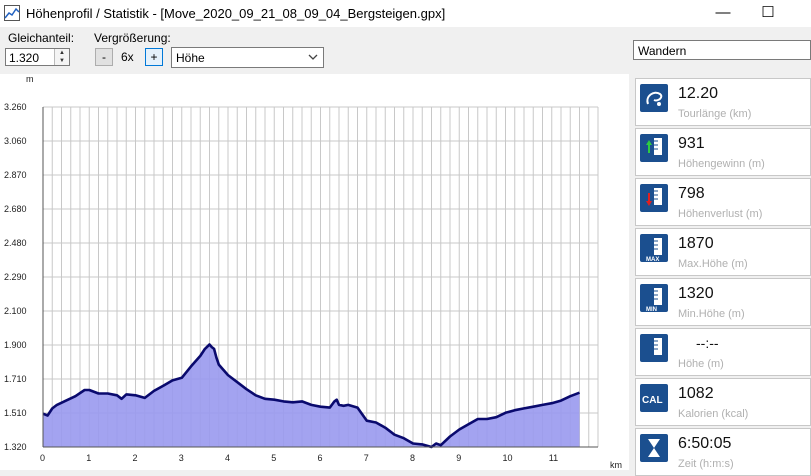 The image size is (811, 476). I want to click on spinner-arrows: ▲ ▼, so click(61, 57).